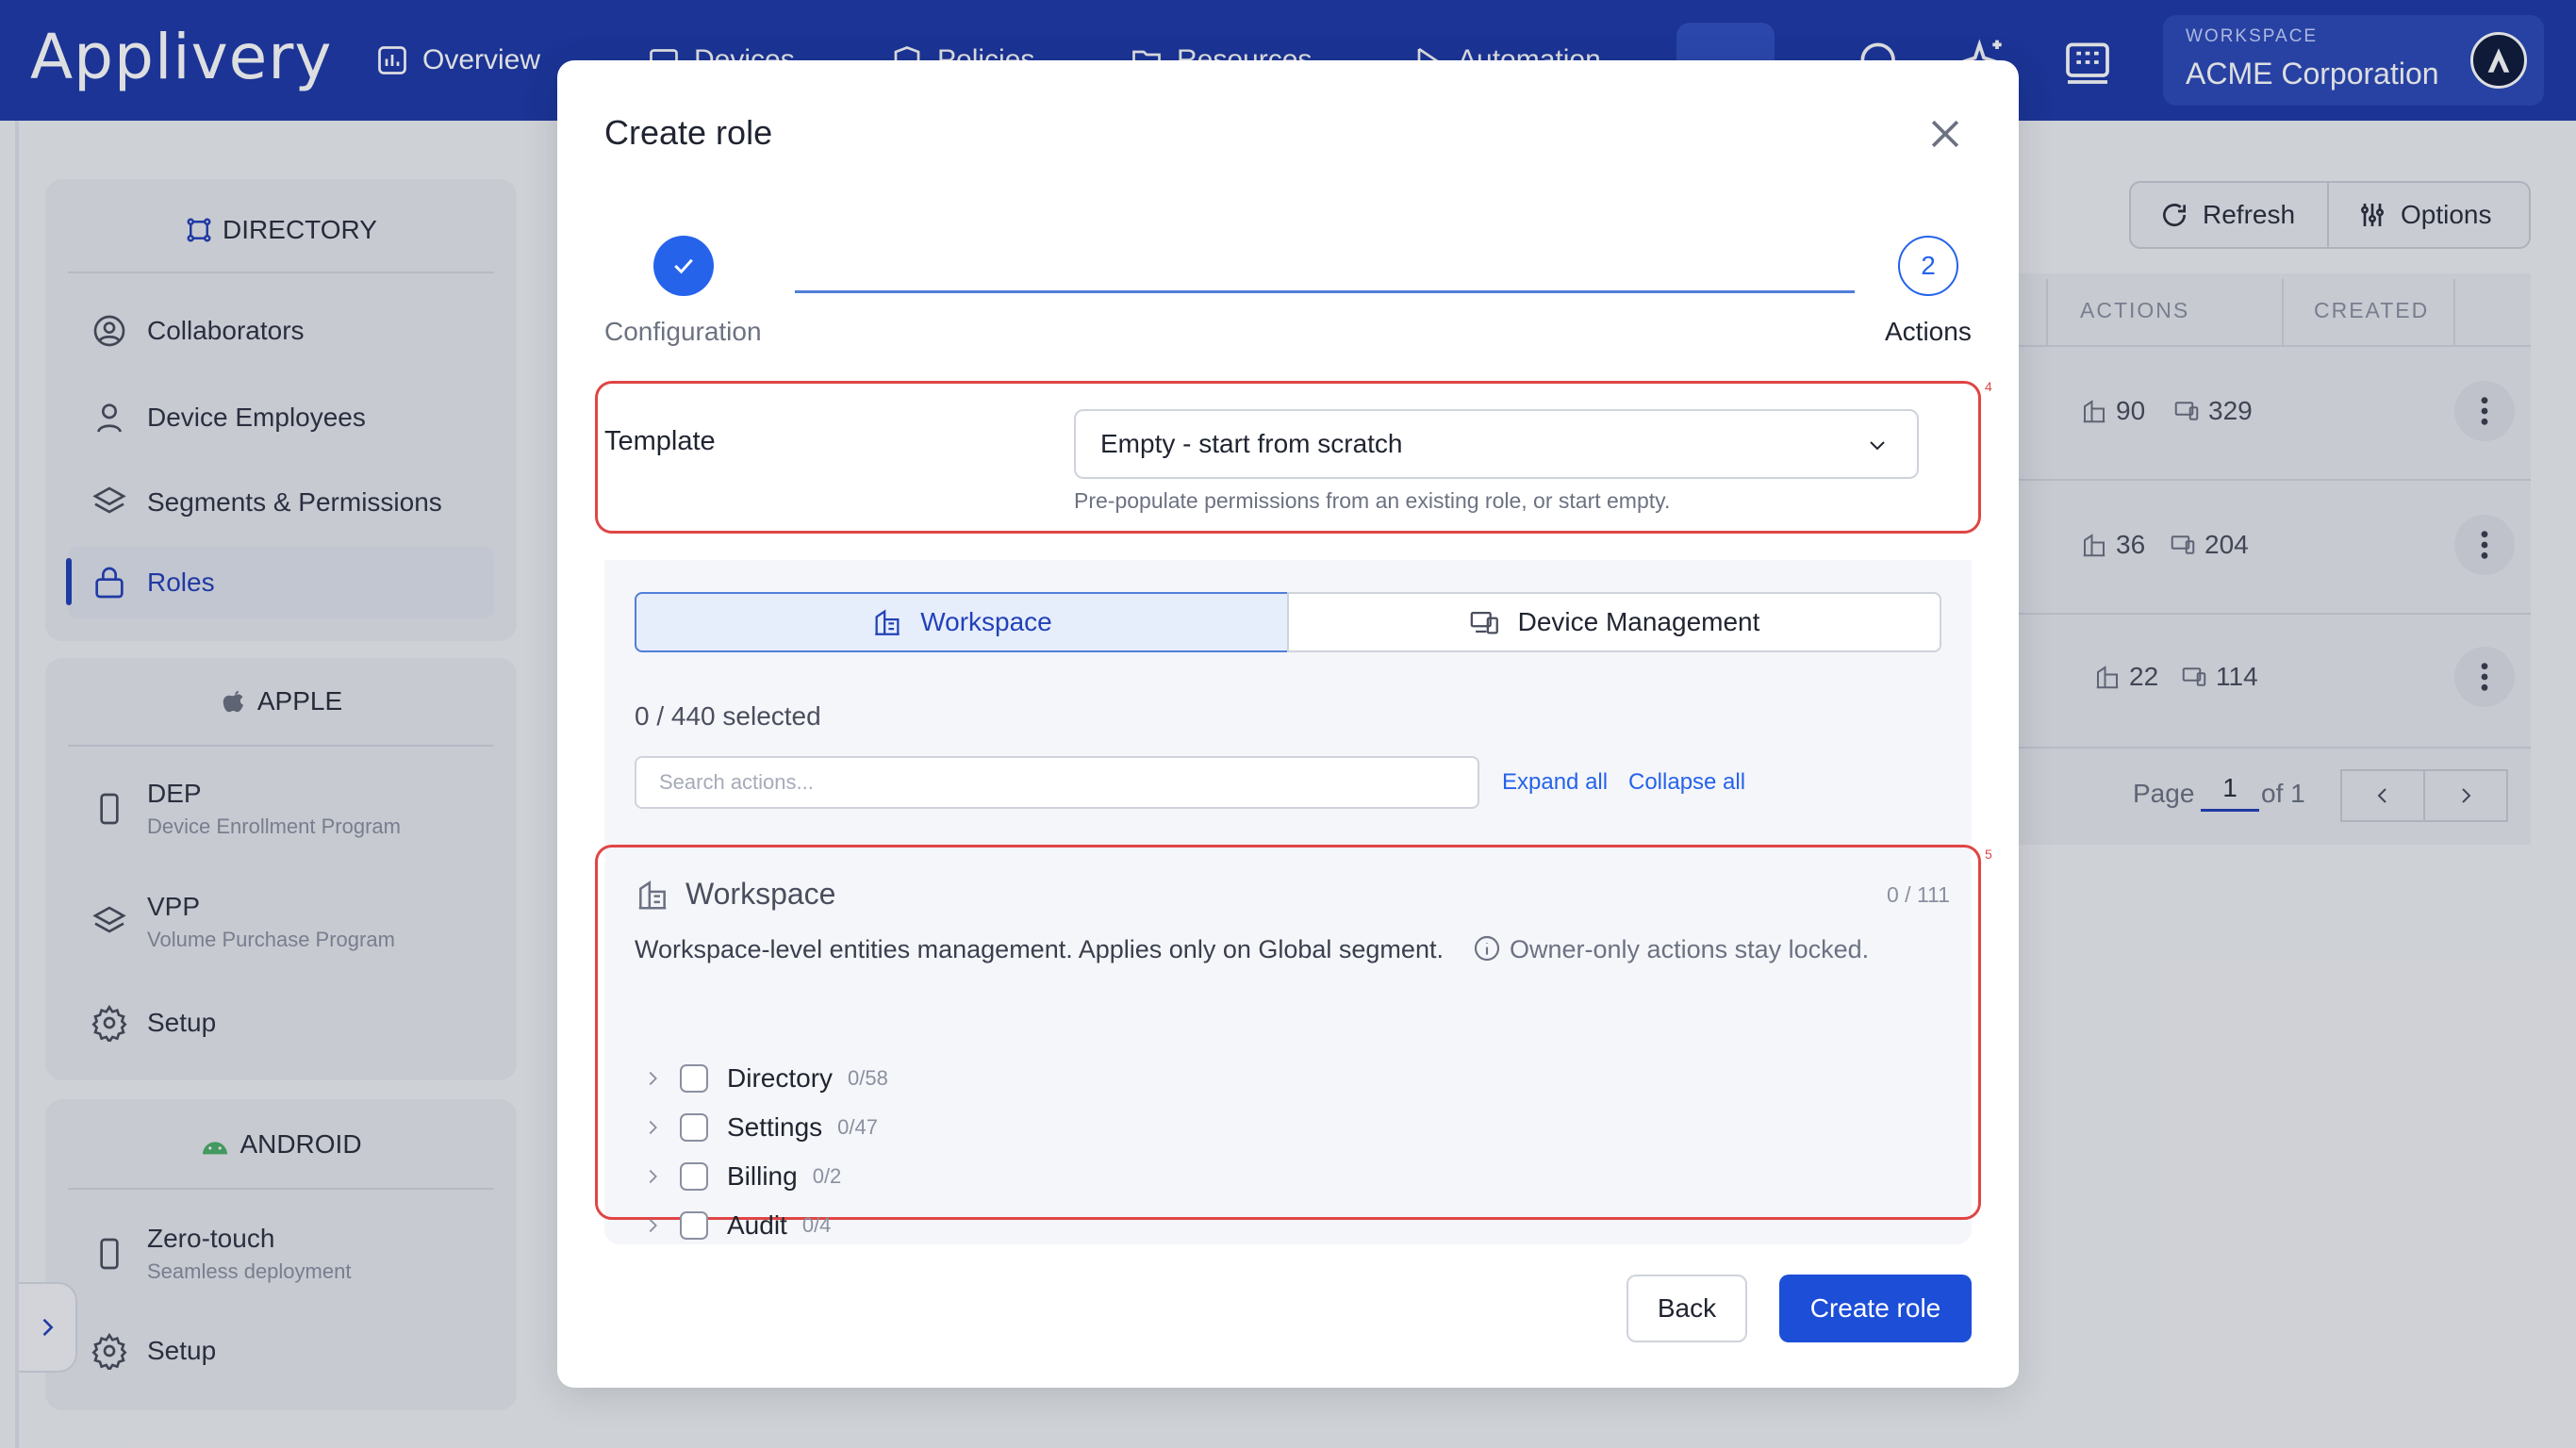 The width and height of the screenshot is (2576, 1448). What do you see at coordinates (1918, 894) in the screenshot?
I see `group-selected-count: 0 / 111` at bounding box center [1918, 894].